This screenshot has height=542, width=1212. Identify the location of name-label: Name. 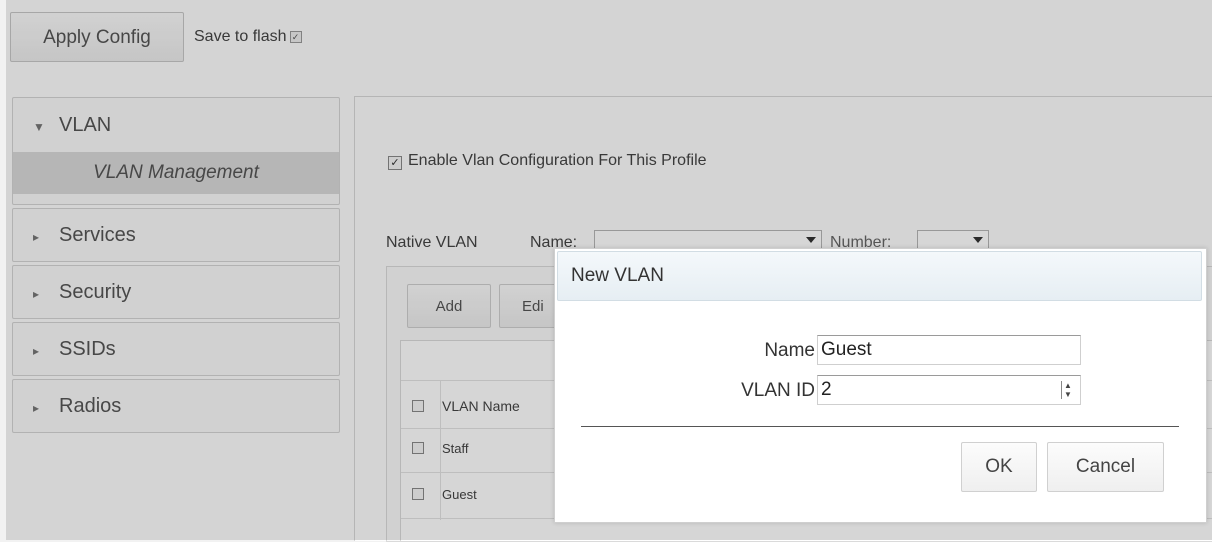
(789, 350).